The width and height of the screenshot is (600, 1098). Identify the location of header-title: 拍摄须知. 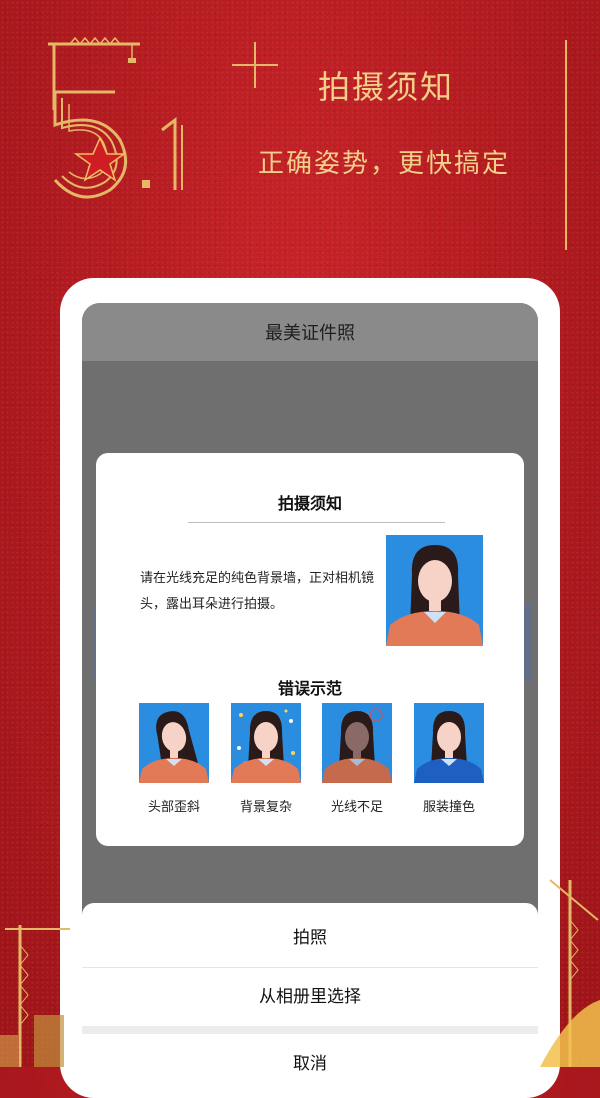
(386, 87).